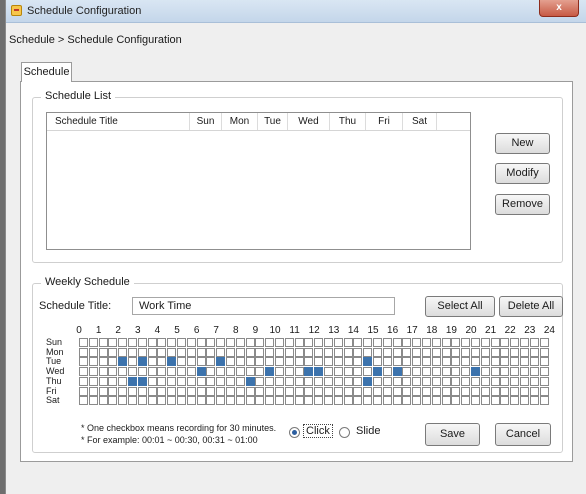  What do you see at coordinates (240, 121) in the screenshot?
I see `column-mon: Mon` at bounding box center [240, 121].